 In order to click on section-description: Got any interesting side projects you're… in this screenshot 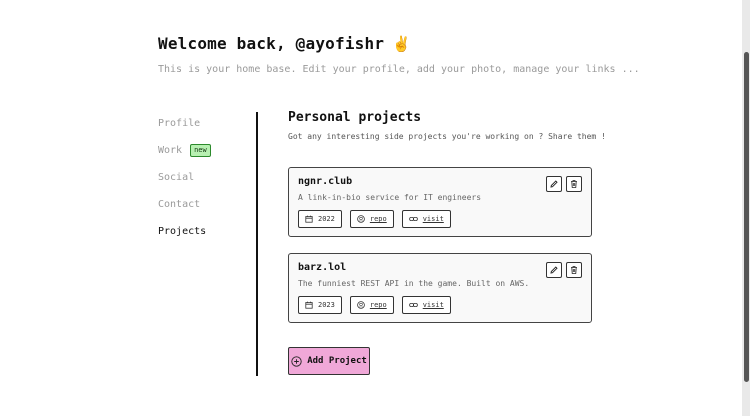, I will do `click(447, 136)`.